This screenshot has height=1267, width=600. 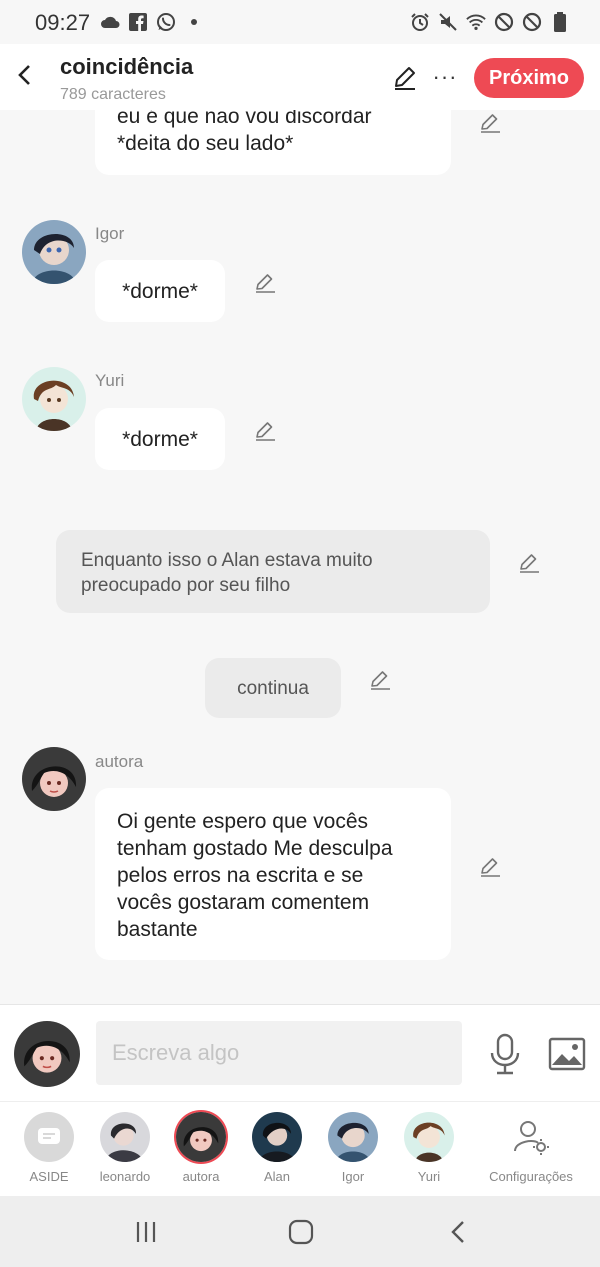 I want to click on speaker-name: Igor, so click(x=110, y=233).